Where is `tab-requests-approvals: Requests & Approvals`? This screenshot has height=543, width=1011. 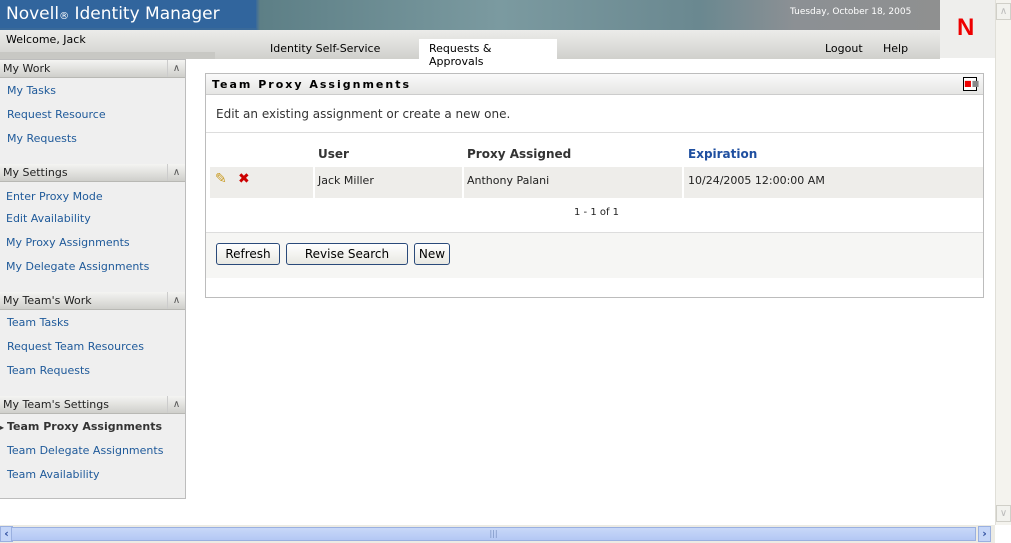 tab-requests-approvals: Requests & Approvals is located at coordinates (488, 53).